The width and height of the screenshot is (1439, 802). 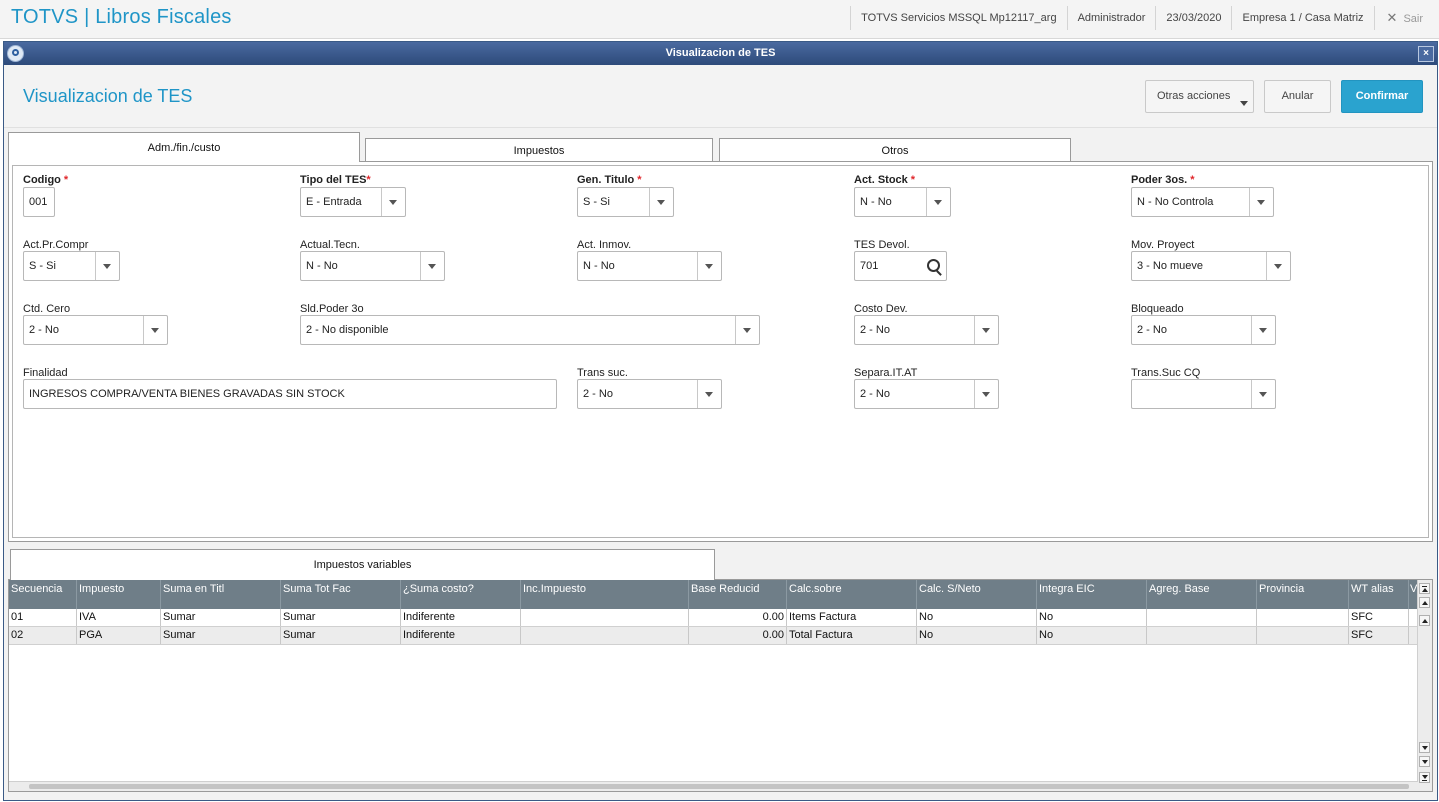 I want to click on tab-otros: Otros, so click(x=895, y=150).